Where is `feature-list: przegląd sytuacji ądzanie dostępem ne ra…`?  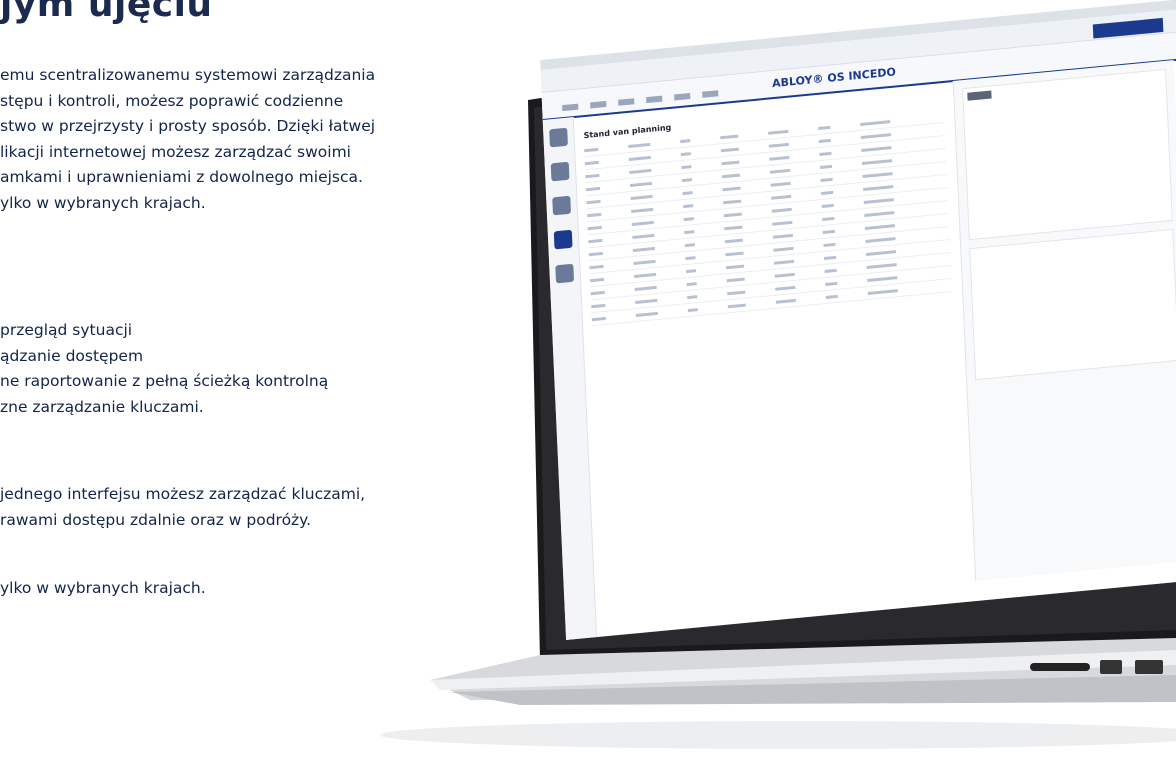
feature-list: przegląd sytuacji ądzanie dostępem ne ra… is located at coordinates (164, 369).